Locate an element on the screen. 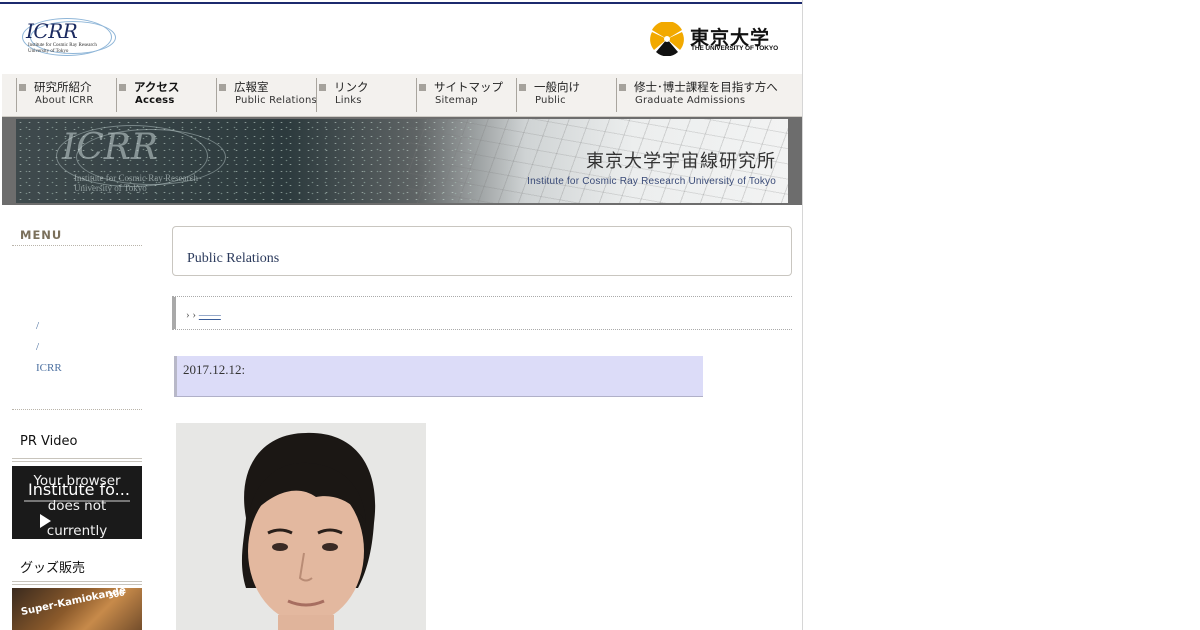 This screenshot has width=1200, height=630. nav-item-public-relations: 広報室 Public Relations is located at coordinates (266, 95).